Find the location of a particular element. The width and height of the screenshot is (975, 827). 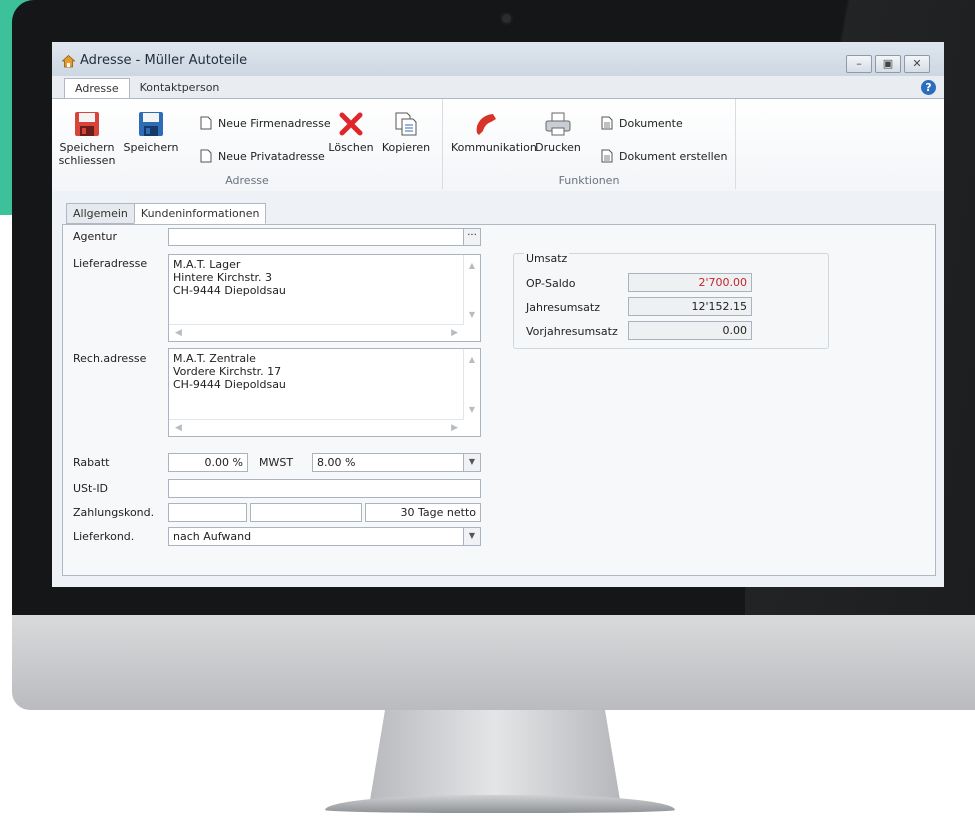

delete-x-icon is located at coordinates (351, 124).